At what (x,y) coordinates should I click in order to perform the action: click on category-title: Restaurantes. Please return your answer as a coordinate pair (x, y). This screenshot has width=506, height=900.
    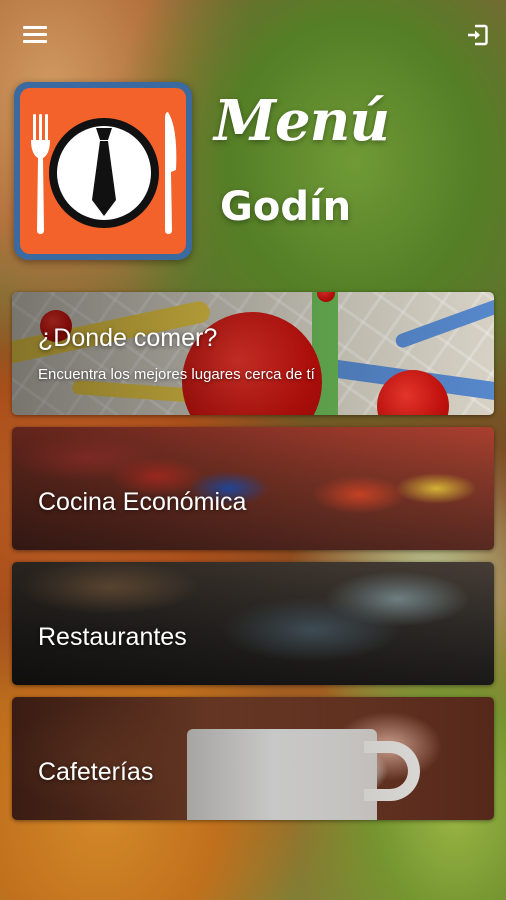
    Looking at the image, I should click on (112, 637).